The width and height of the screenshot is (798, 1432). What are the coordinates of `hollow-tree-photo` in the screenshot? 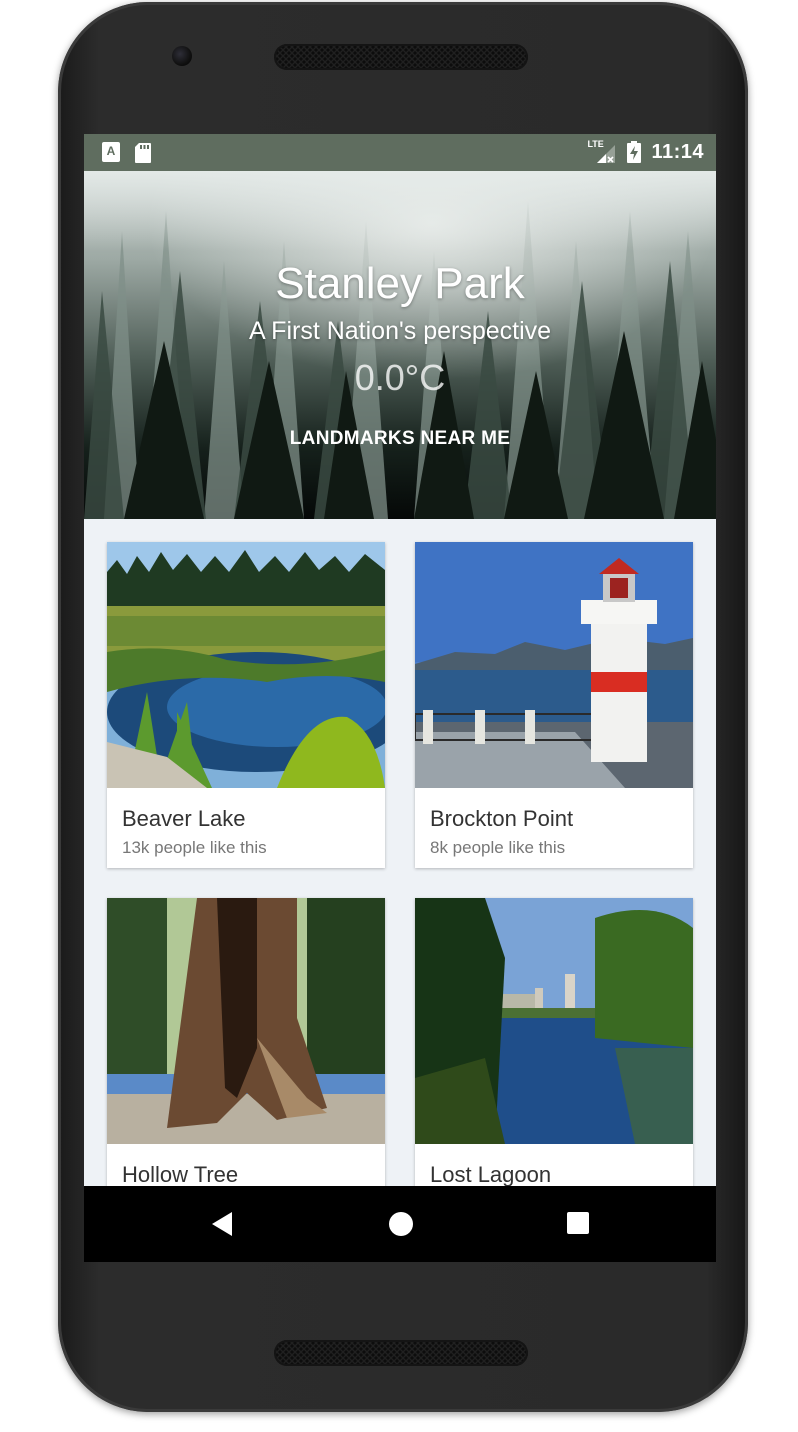 It's located at (246, 1021).